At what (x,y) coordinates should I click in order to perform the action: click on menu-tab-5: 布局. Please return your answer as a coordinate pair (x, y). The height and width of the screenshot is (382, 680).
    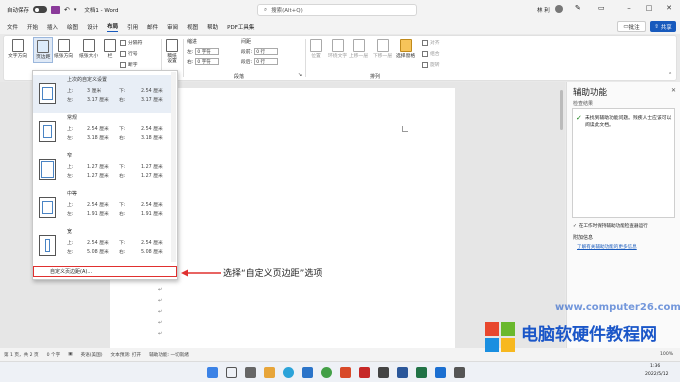
    Looking at the image, I should click on (113, 27).